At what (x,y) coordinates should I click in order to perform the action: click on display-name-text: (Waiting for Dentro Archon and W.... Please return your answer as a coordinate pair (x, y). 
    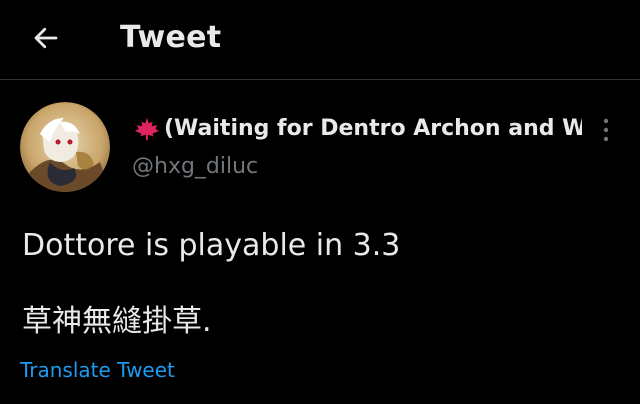
    Looking at the image, I should click on (373, 128).